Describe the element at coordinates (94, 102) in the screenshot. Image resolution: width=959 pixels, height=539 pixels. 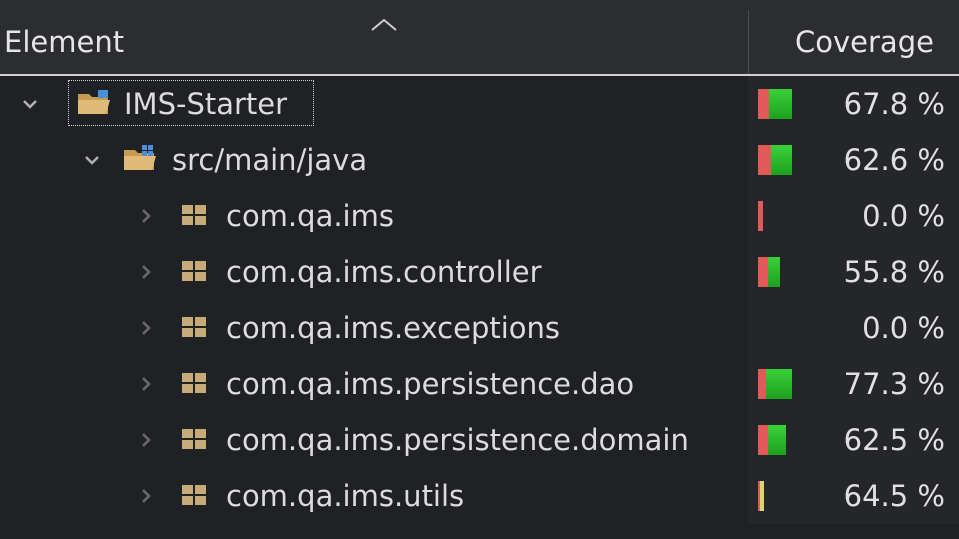
I see `project-folder-icon` at that location.